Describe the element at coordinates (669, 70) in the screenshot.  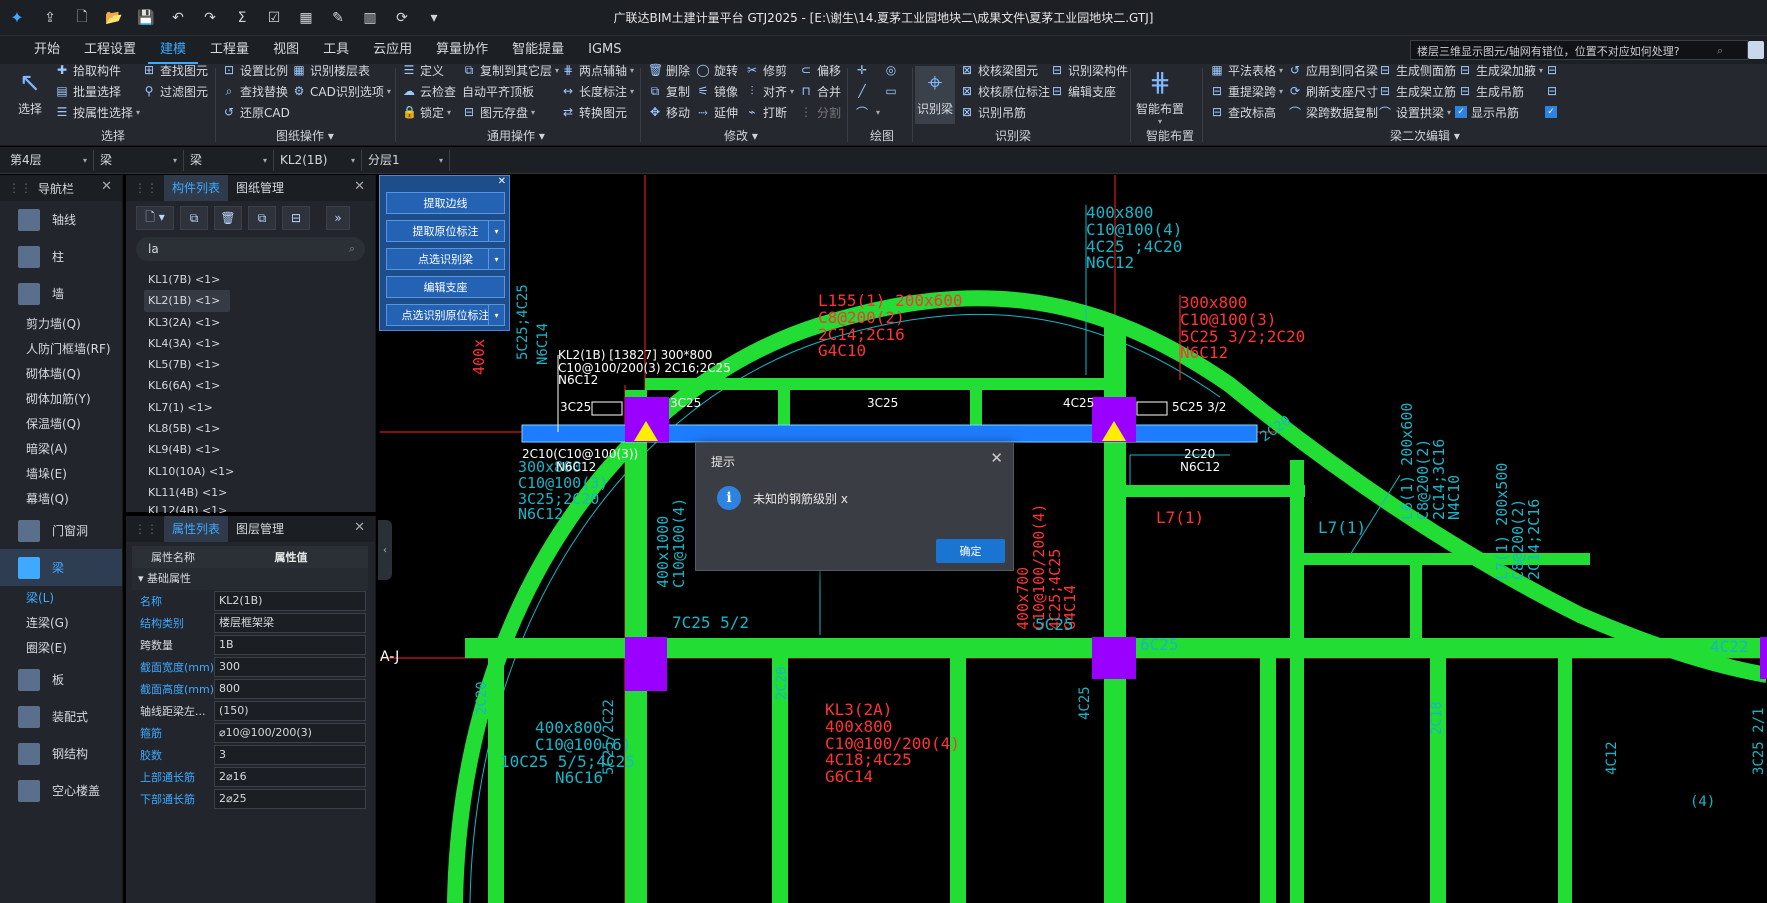
I see `delete-button: 🗑 删除` at that location.